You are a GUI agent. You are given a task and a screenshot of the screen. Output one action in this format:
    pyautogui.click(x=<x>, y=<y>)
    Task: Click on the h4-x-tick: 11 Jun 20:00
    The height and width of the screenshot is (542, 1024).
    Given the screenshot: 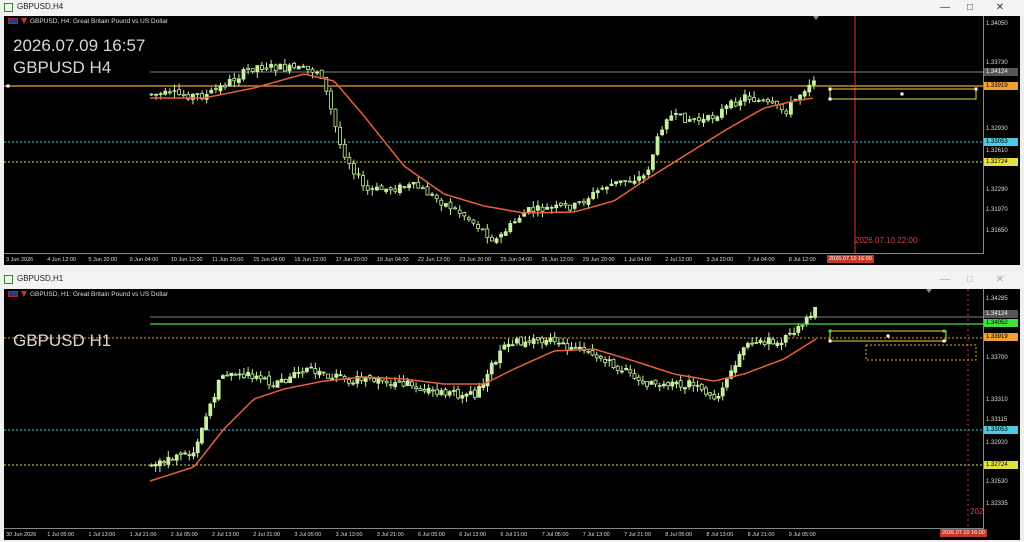 What is the action you would take?
    pyautogui.click(x=228, y=260)
    